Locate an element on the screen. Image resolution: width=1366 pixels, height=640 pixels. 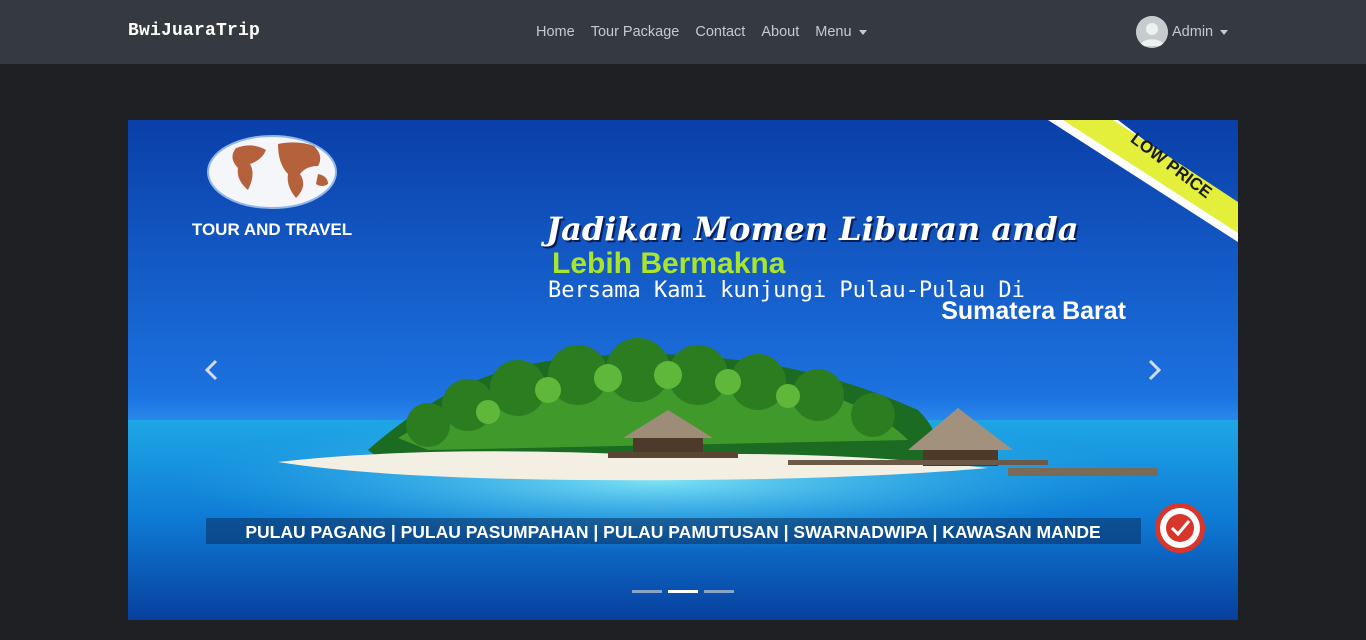
carousel-indicator-active is located at coordinates (683, 591).